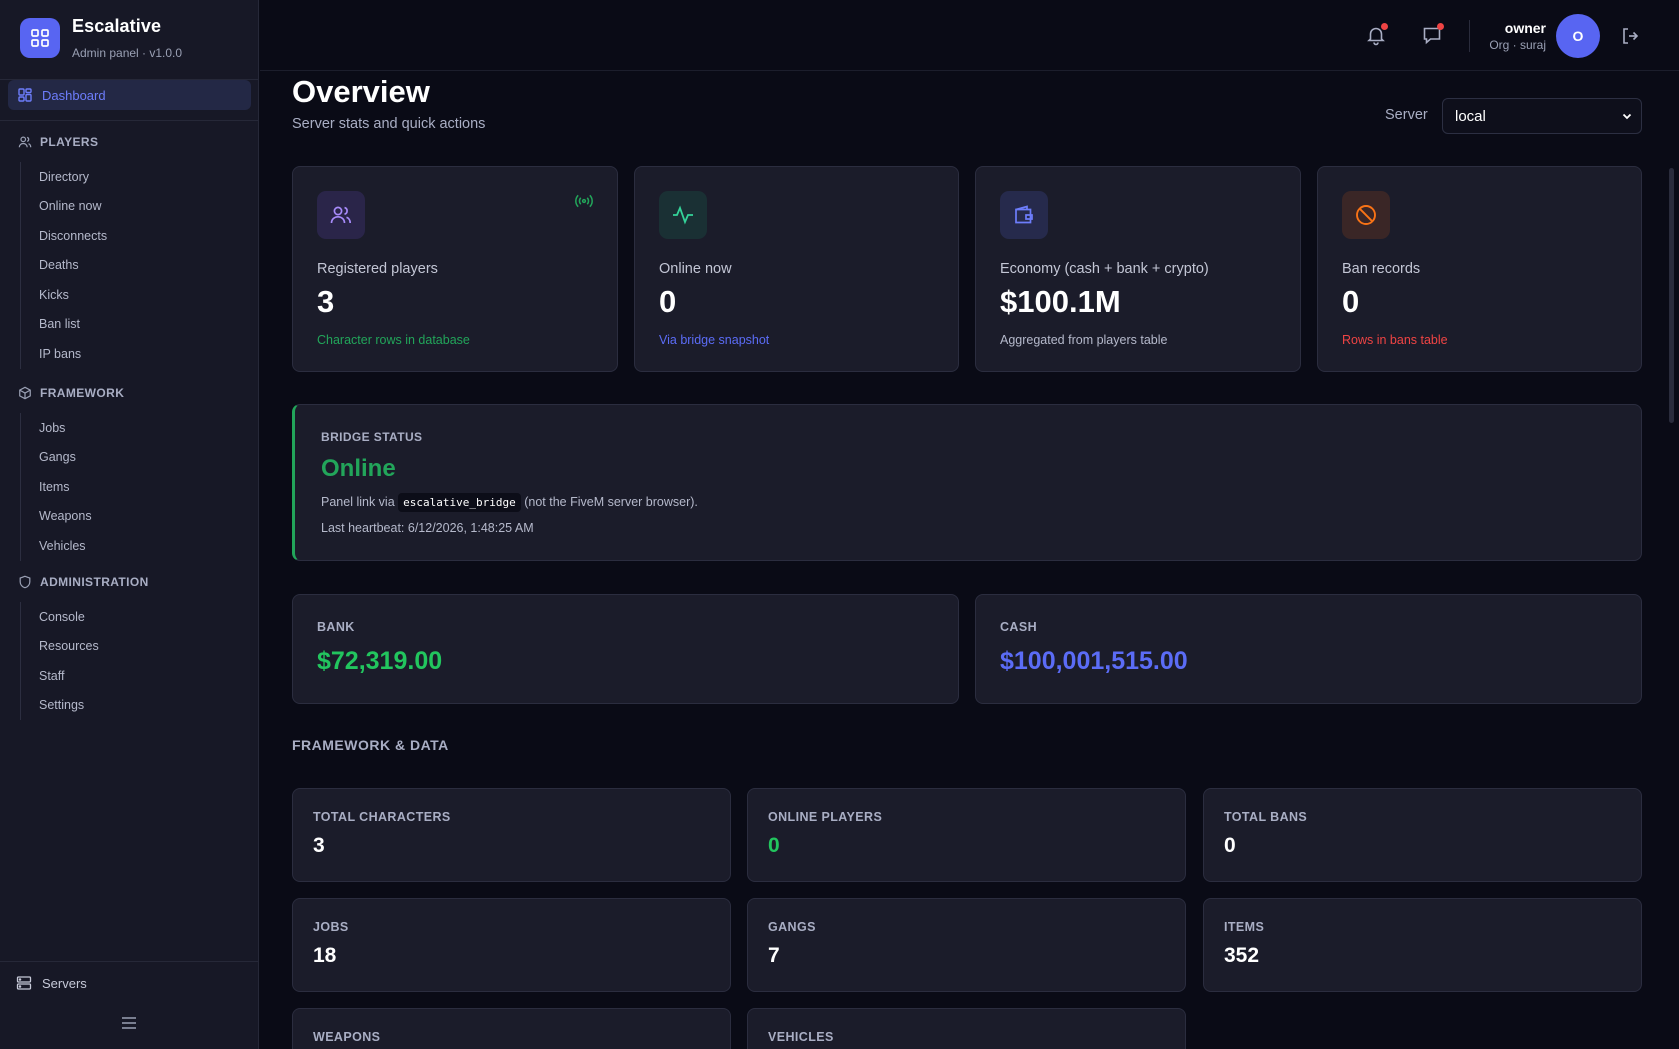 Image resolution: width=1679 pixels, height=1049 pixels. Describe the element at coordinates (94, 582) in the screenshot. I see `sidebar-section-title: ADMINISTRATION` at that location.